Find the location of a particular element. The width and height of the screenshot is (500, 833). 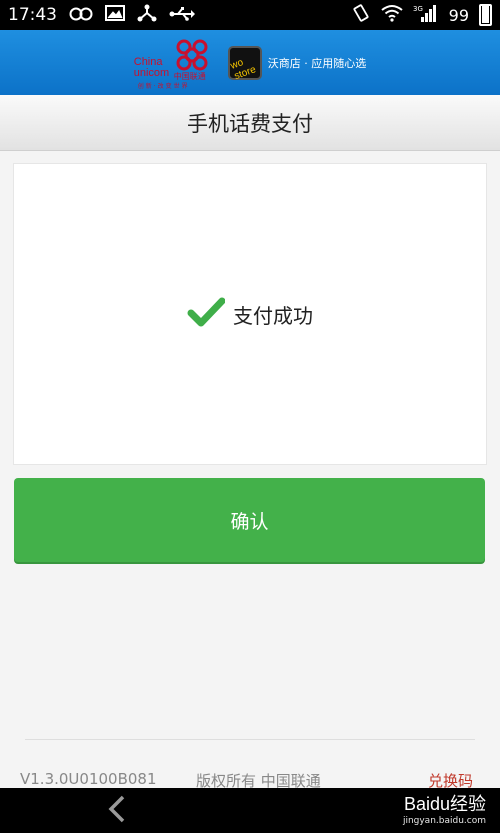

vibrate-icon is located at coordinates (361, 15).